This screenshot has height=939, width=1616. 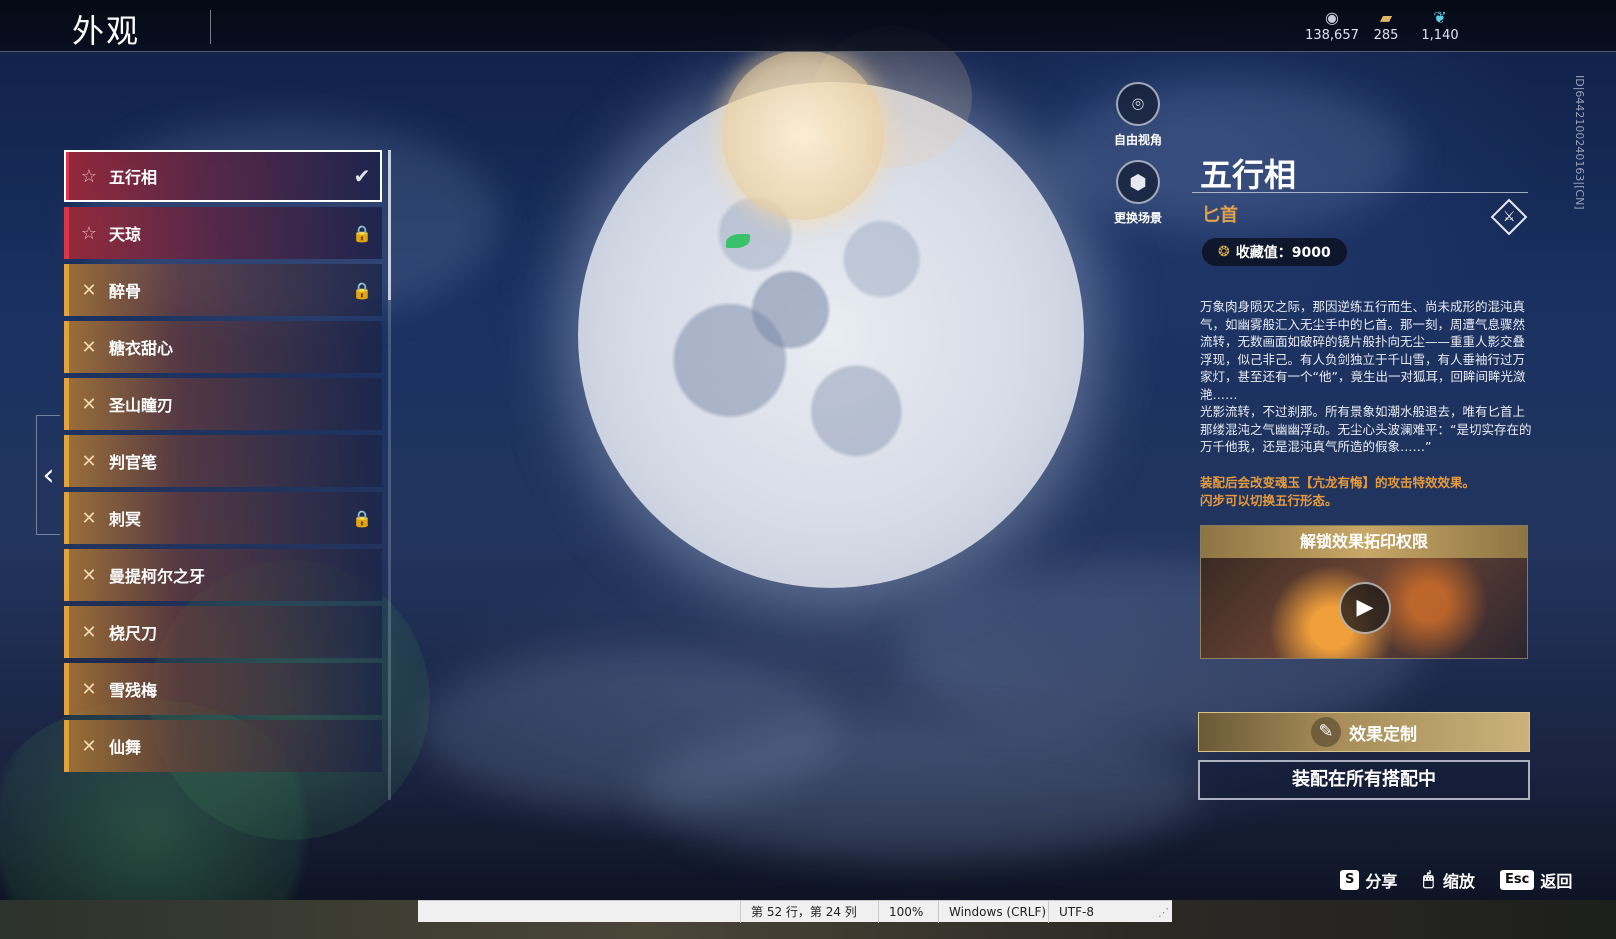 I want to click on lens-flare, so click(x=803, y=135).